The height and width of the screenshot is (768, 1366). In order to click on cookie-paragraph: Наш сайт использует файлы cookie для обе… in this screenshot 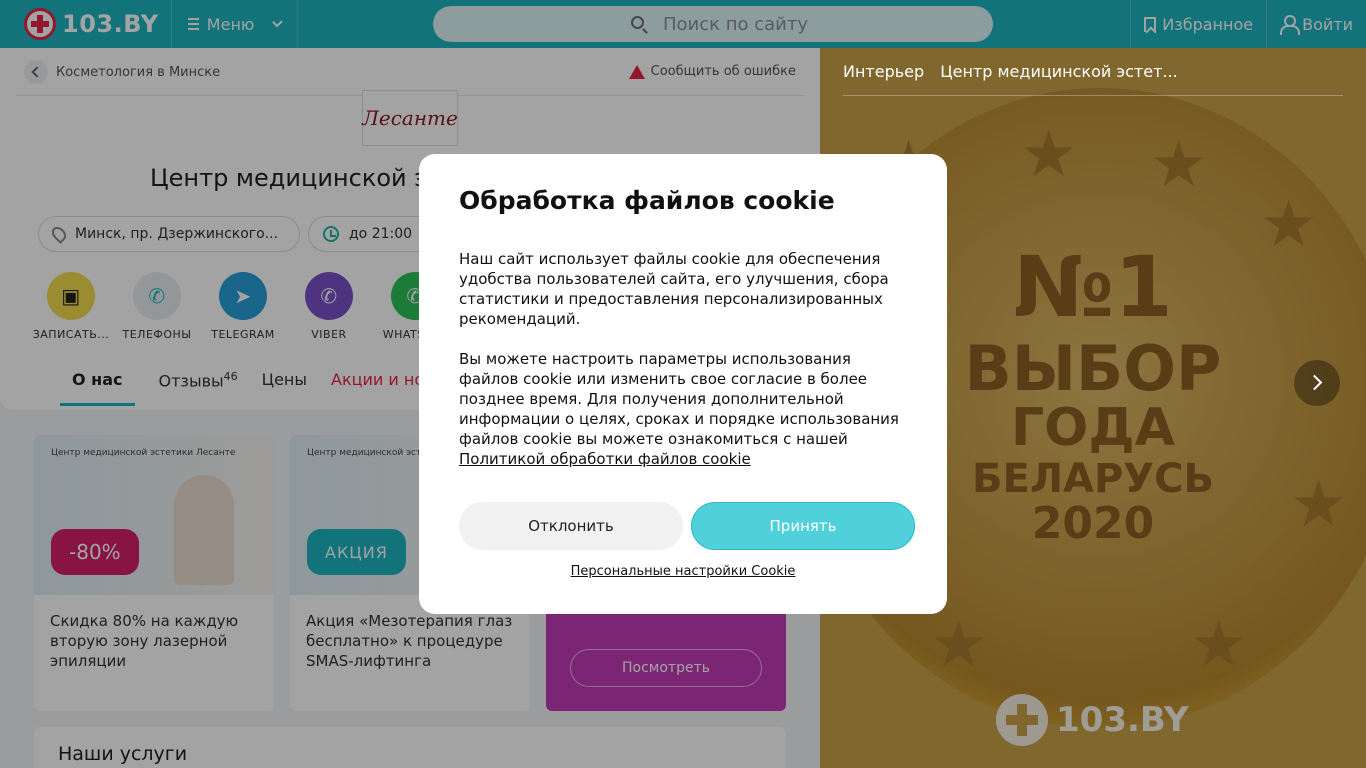, I will do `click(674, 289)`.